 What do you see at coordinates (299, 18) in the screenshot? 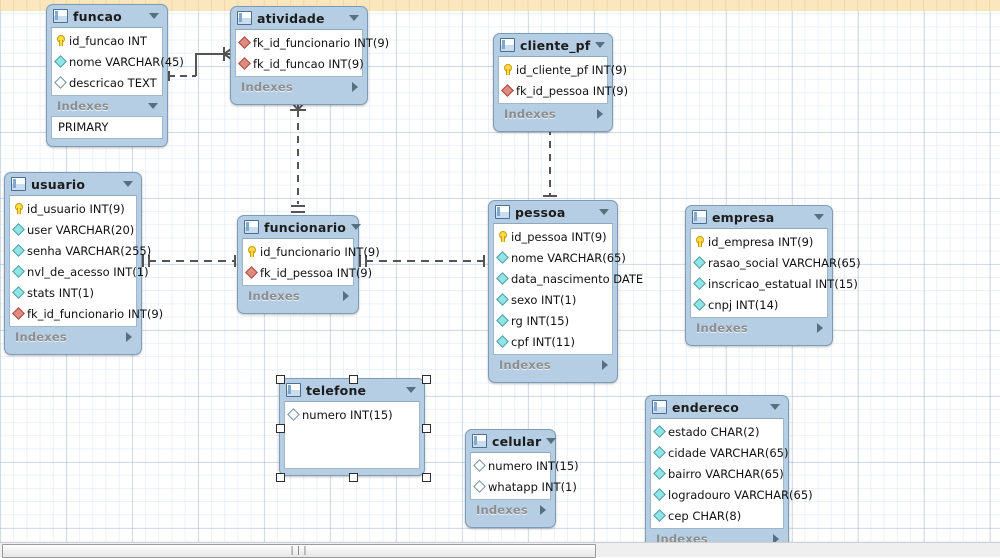
I see `table-header-atividade: atividade` at bounding box center [299, 18].